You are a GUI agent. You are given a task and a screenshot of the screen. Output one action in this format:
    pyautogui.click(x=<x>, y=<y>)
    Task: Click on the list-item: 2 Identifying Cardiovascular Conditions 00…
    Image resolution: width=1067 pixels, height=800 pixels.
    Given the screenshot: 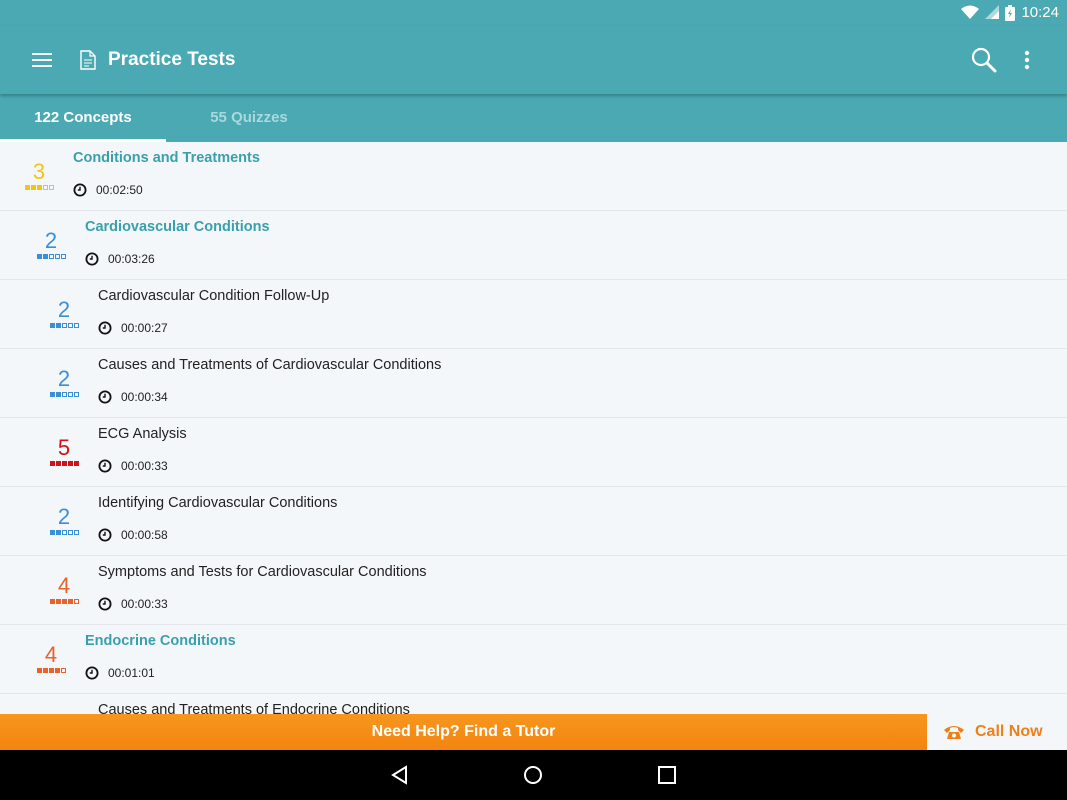 What is the action you would take?
    pyautogui.click(x=533, y=521)
    